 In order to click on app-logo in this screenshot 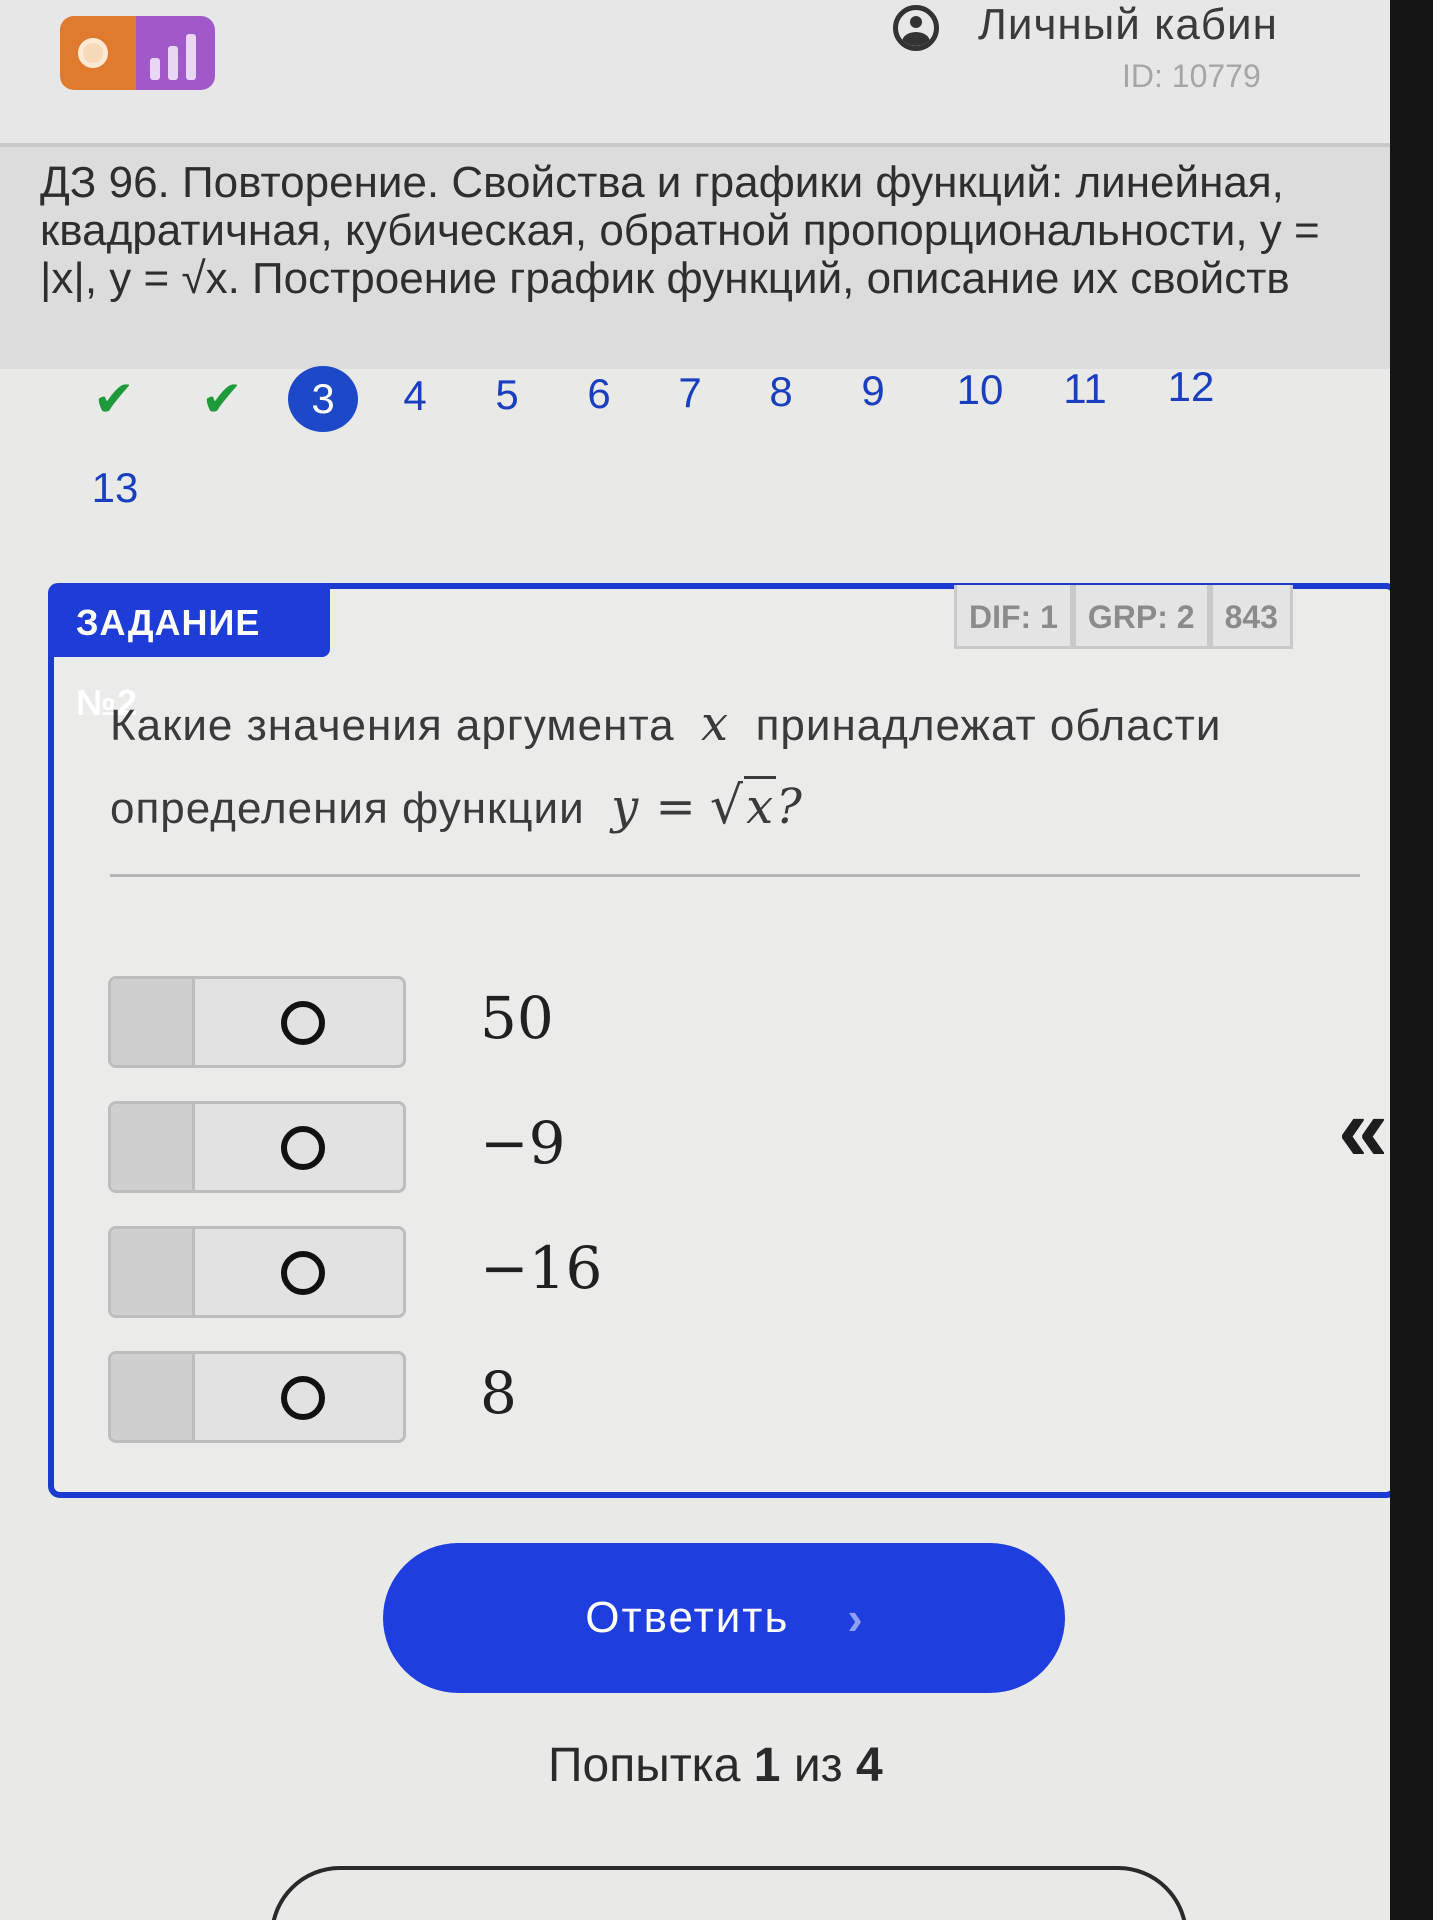, I will do `click(137, 53)`.